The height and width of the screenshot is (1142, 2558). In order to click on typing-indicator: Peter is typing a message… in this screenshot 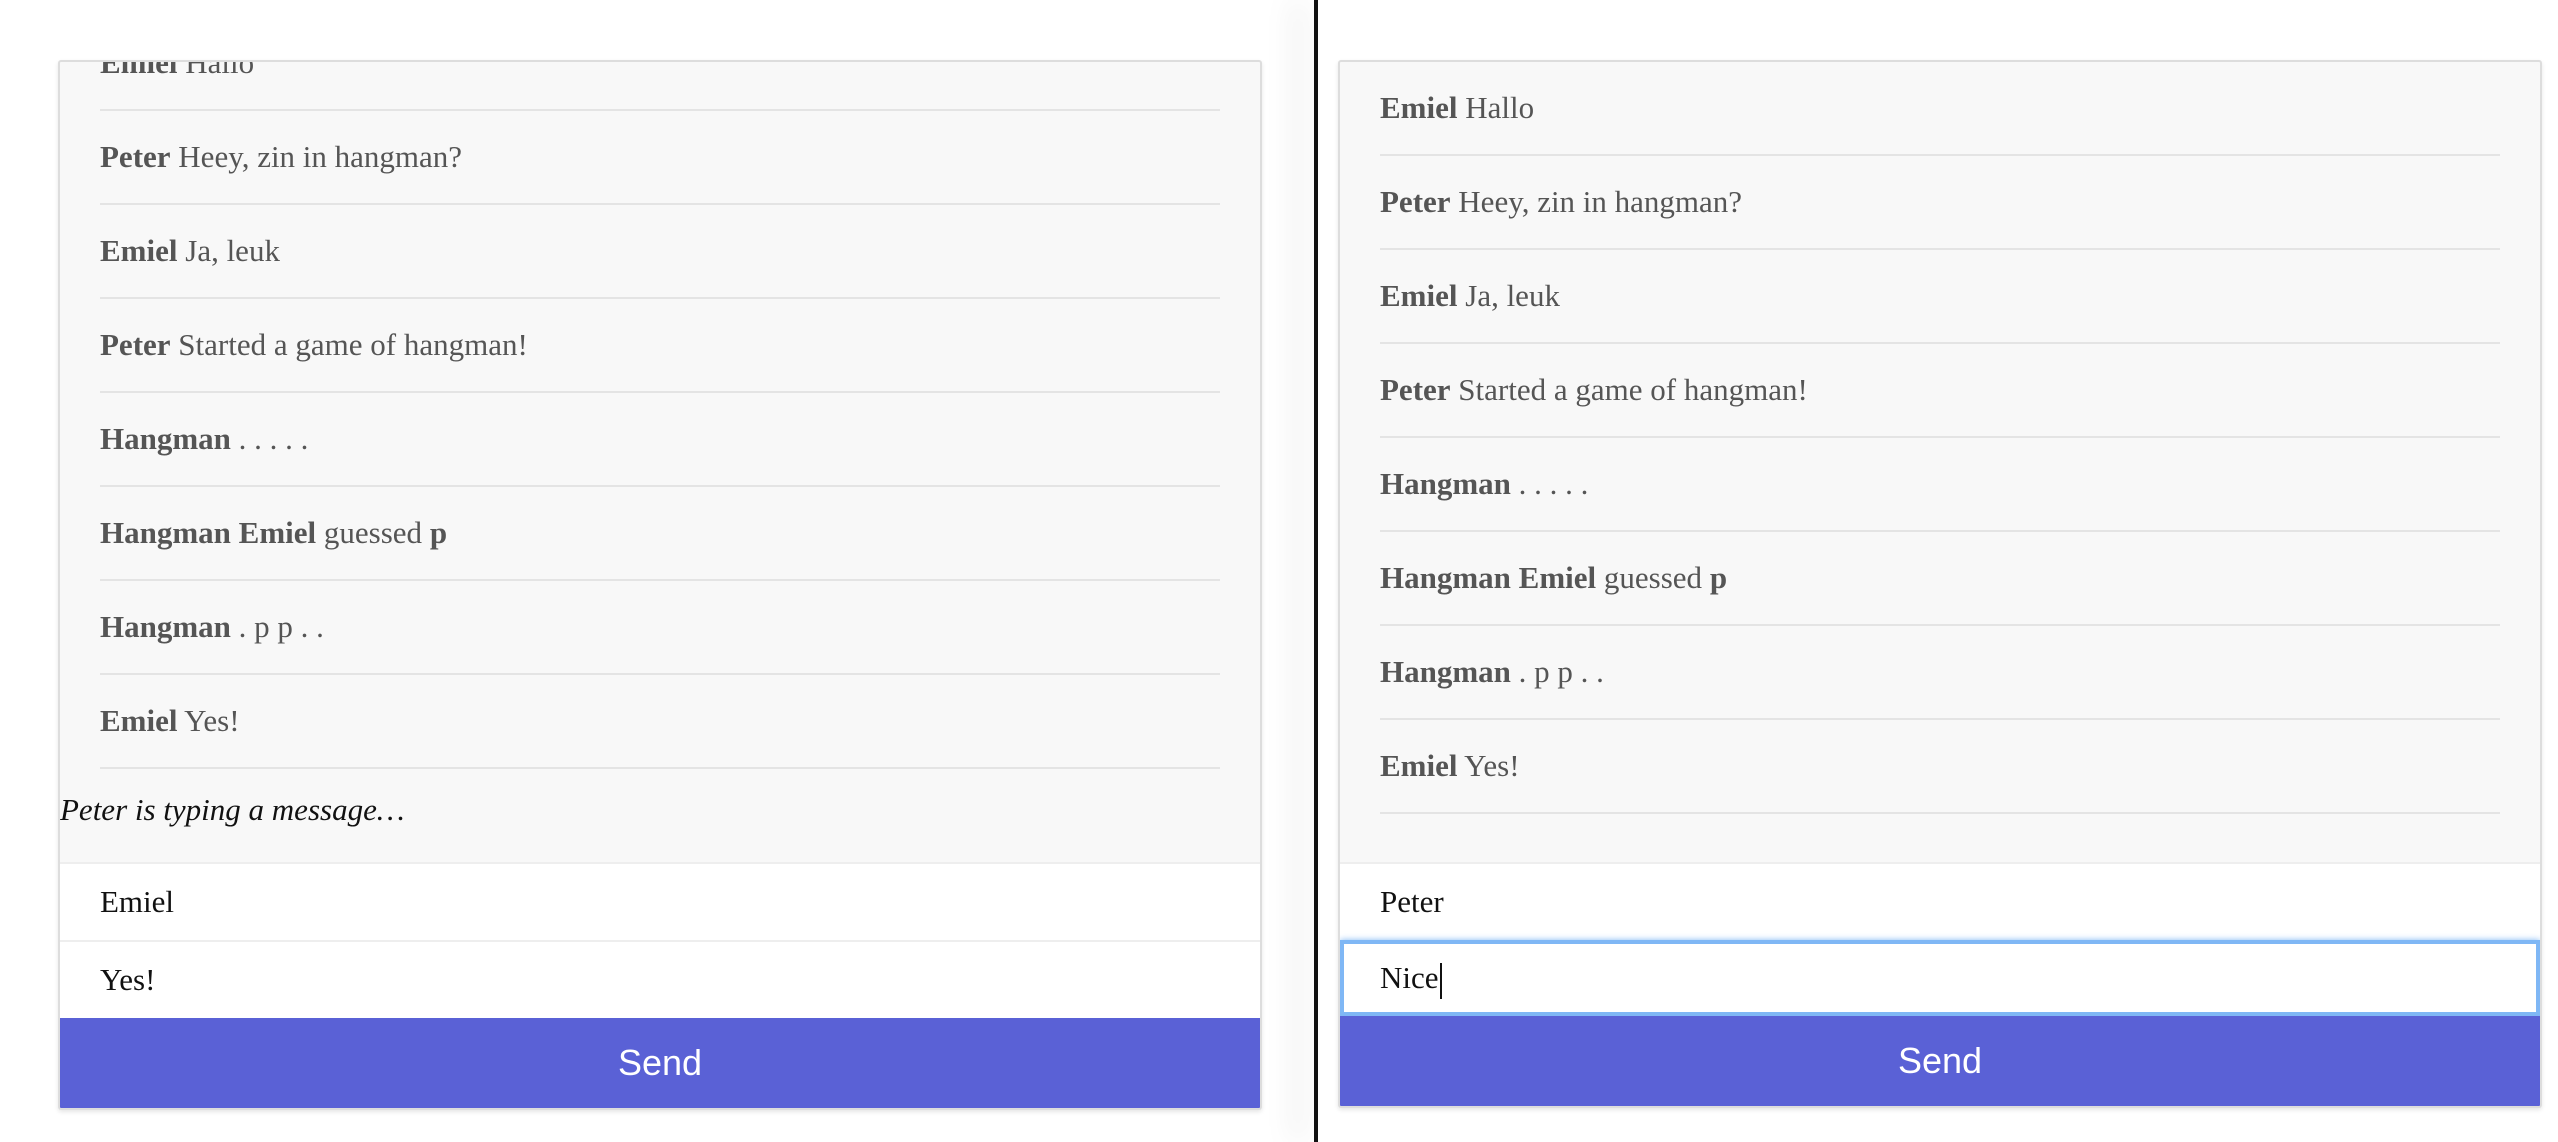, I will do `click(232, 809)`.